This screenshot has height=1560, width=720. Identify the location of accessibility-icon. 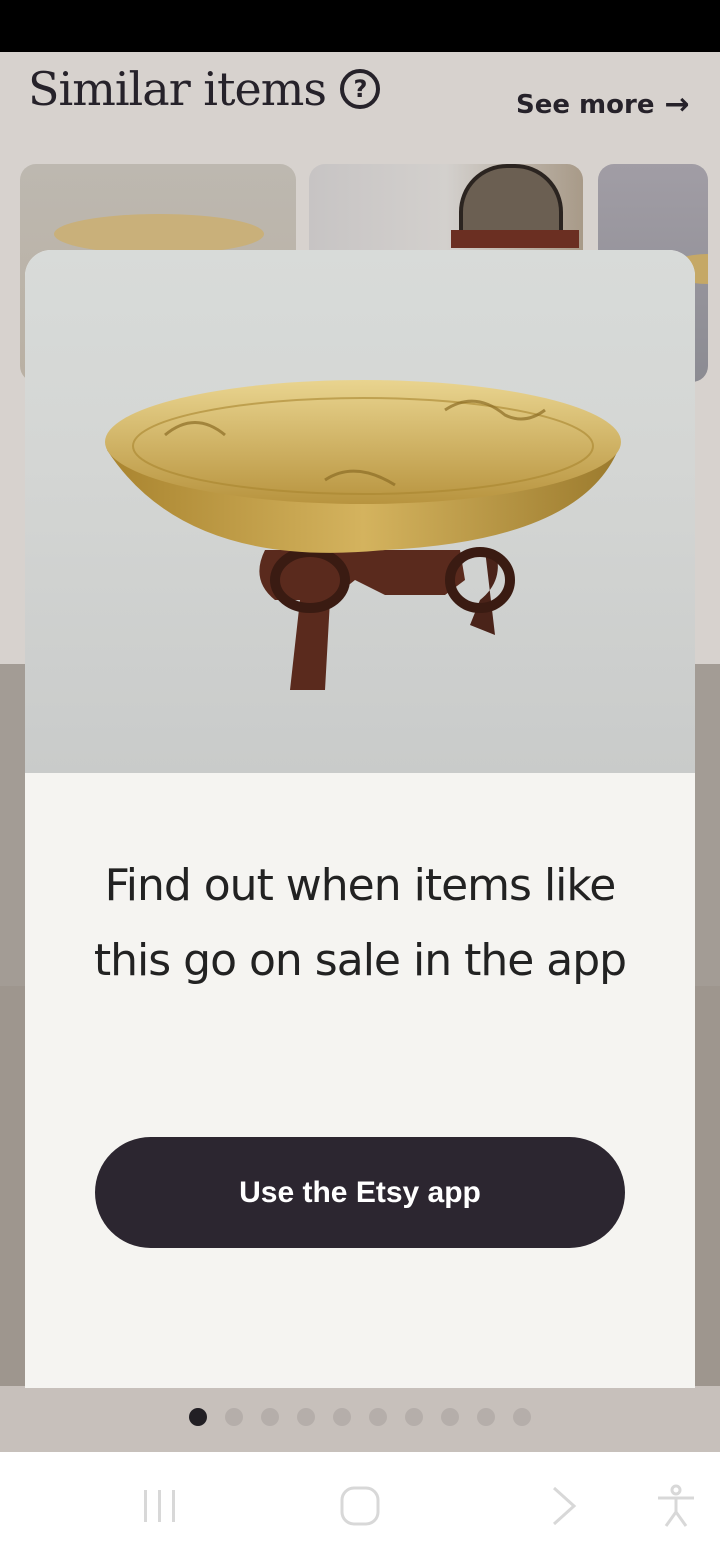
(676, 1506).